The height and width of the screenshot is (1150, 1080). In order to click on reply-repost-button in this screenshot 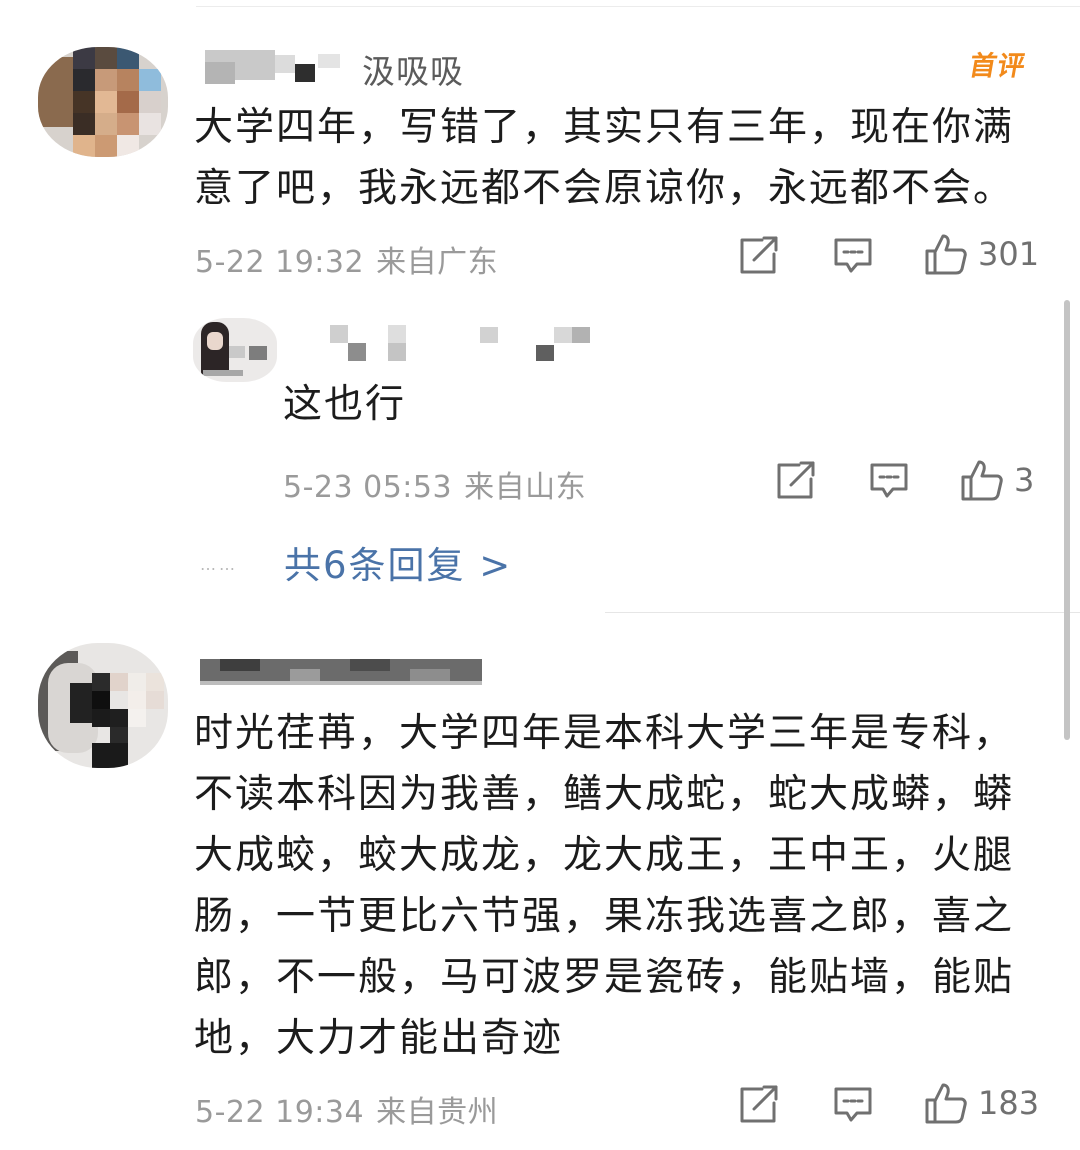, I will do `click(796, 481)`.